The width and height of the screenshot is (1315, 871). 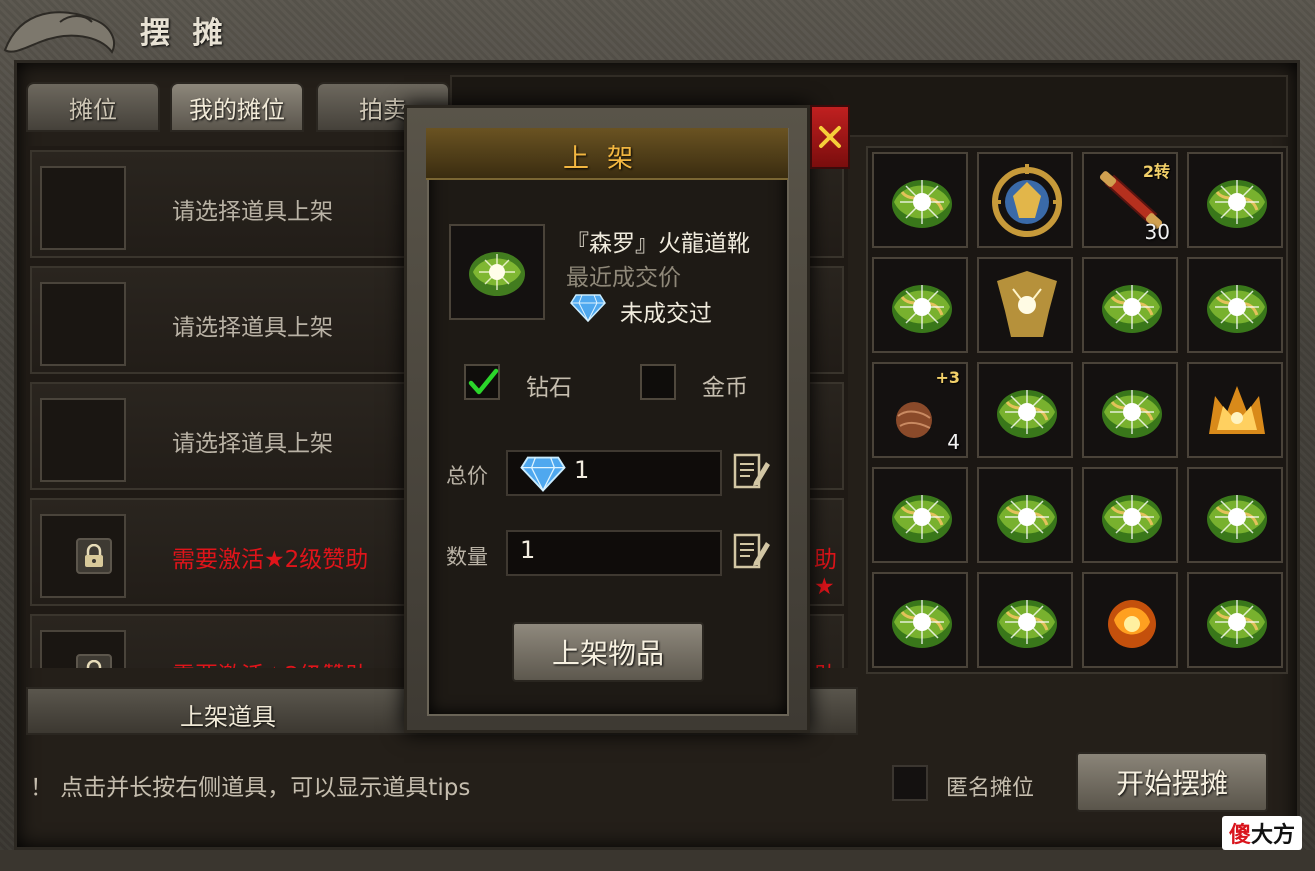 What do you see at coordinates (250, 788) in the screenshot?
I see `tip-text: ！ 点击并长按右侧道具，可以显示道具tips` at bounding box center [250, 788].